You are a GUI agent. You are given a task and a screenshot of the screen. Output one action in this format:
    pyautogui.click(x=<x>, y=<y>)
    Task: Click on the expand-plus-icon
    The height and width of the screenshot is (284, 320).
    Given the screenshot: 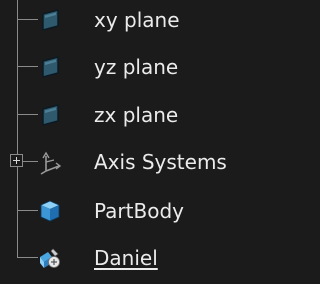 What is the action you would take?
    pyautogui.click(x=16, y=160)
    